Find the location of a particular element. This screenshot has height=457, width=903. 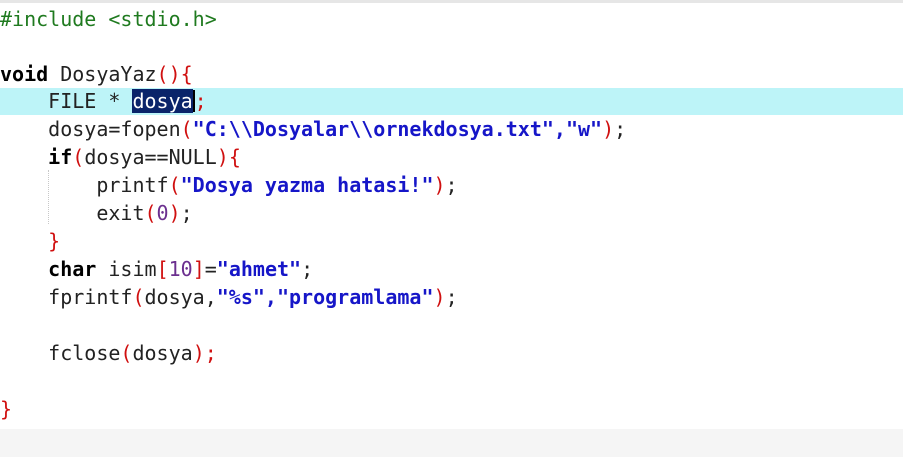

editor-bottom-strip is located at coordinates (451, 443).